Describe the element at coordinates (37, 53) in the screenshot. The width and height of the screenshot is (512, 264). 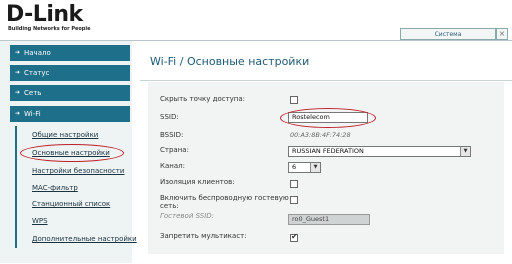
I see `sidebar-item-label: Начало` at that location.